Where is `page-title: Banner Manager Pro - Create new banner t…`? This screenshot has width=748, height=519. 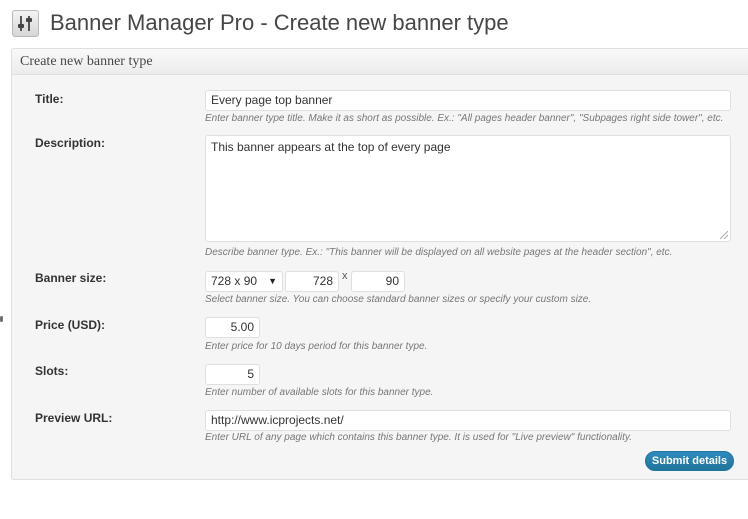
page-title: Banner Manager Pro - Create new banner t… is located at coordinates (279, 22).